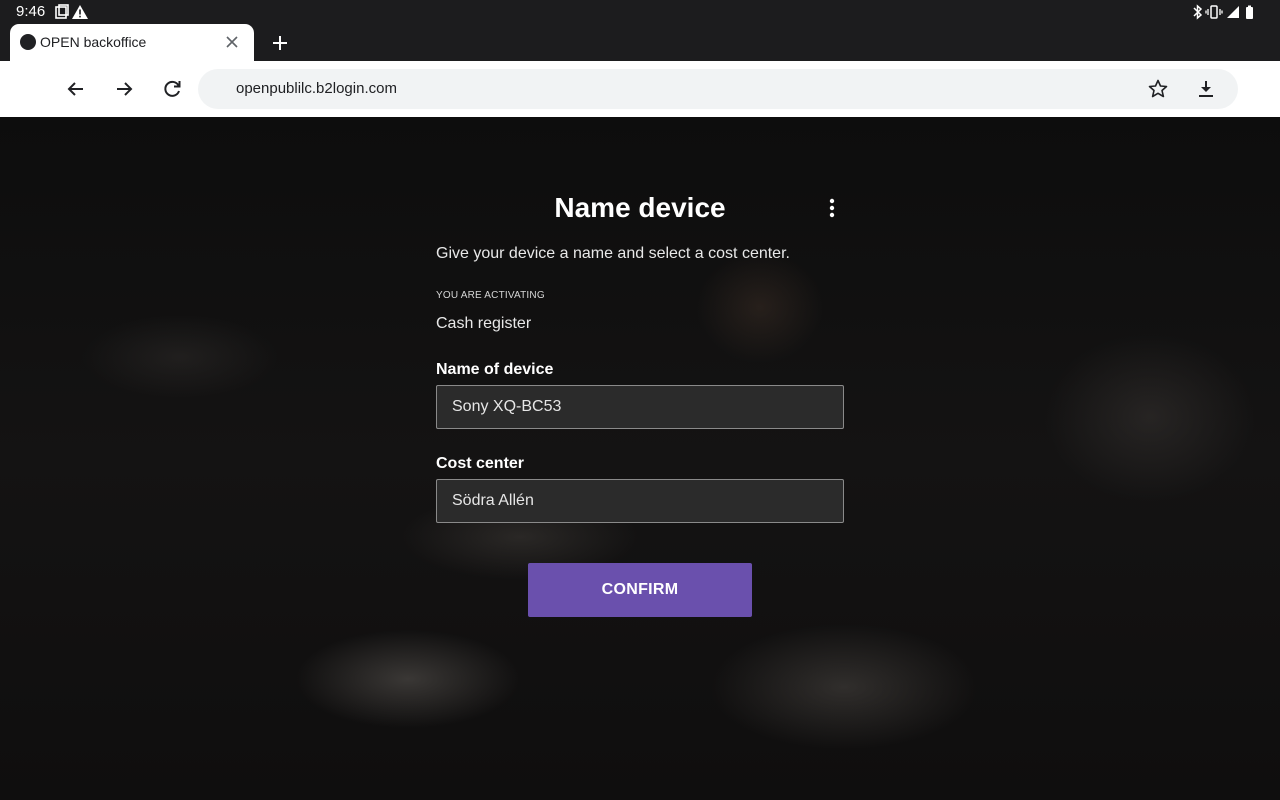 This screenshot has height=800, width=1280. I want to click on bluetooth-icon, so click(1198, 12).